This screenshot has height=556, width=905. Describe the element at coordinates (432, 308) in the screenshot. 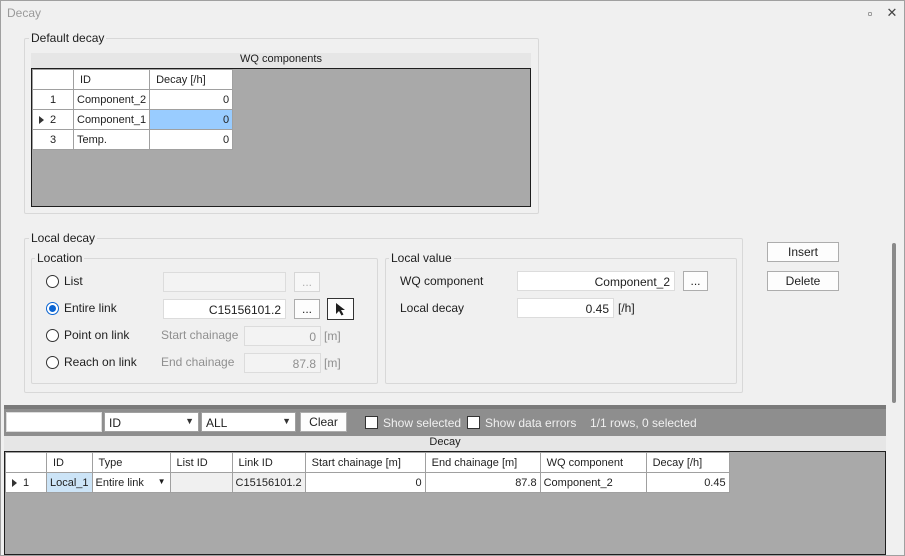

I see `local-decay-label: Local decay` at that location.